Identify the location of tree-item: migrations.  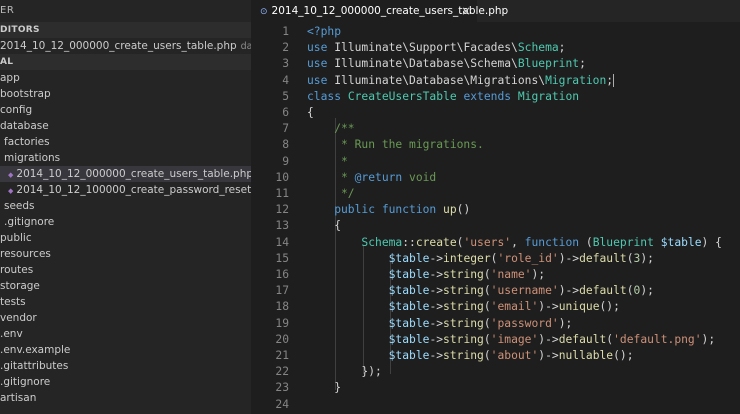
(125, 158).